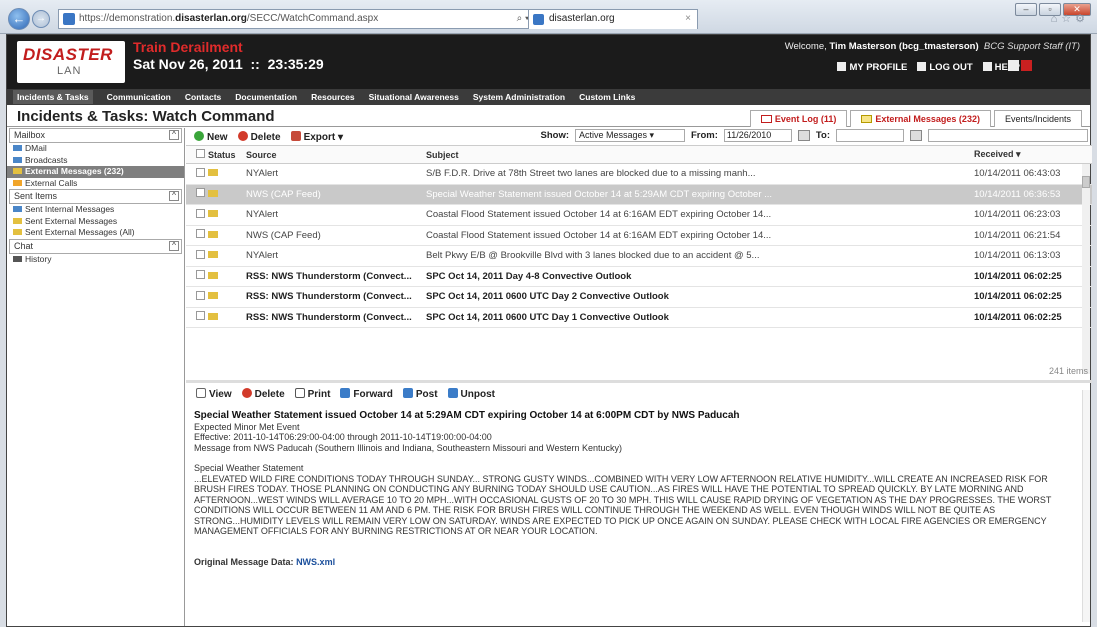  What do you see at coordinates (688, 19) in the screenshot?
I see `close-tab-icon: ×` at bounding box center [688, 19].